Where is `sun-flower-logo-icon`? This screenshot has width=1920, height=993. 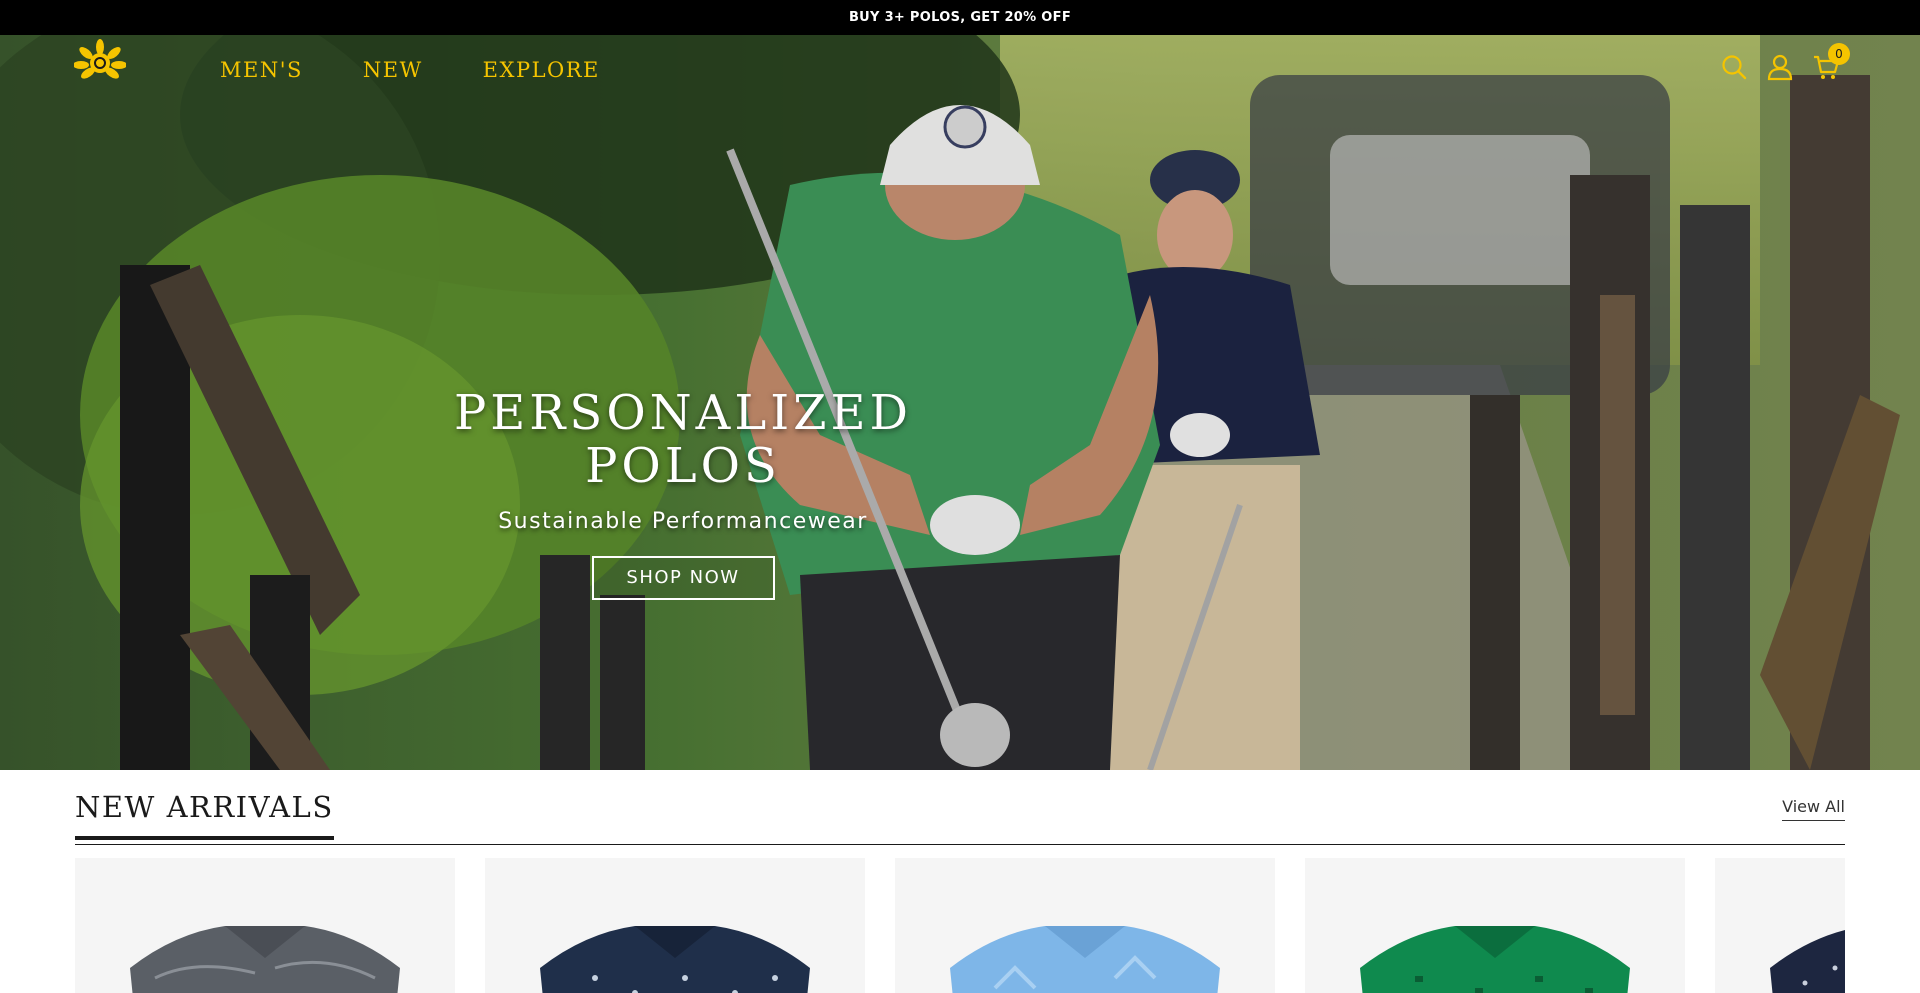
sun-flower-logo-icon is located at coordinates (100, 59).